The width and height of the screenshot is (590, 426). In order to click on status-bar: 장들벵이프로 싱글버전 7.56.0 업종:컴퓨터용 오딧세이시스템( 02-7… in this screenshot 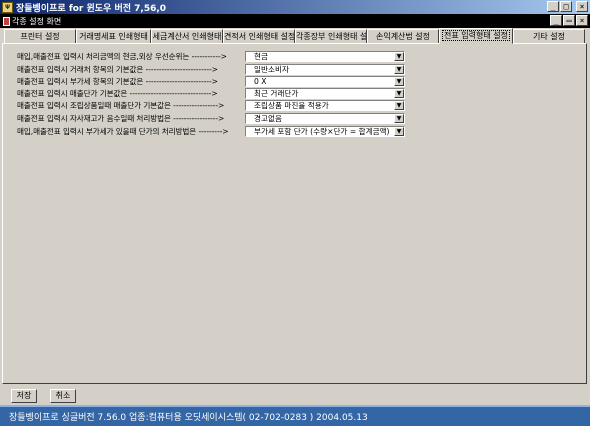, I will do `click(295, 415)`.